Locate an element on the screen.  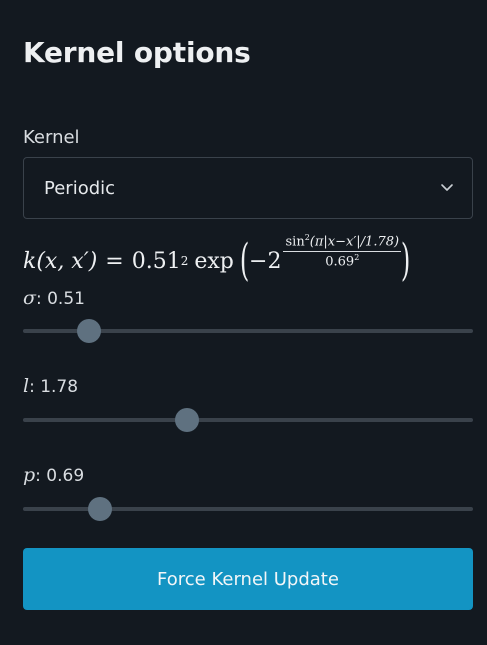
sigma-slider-thumb is located at coordinates (89, 331).